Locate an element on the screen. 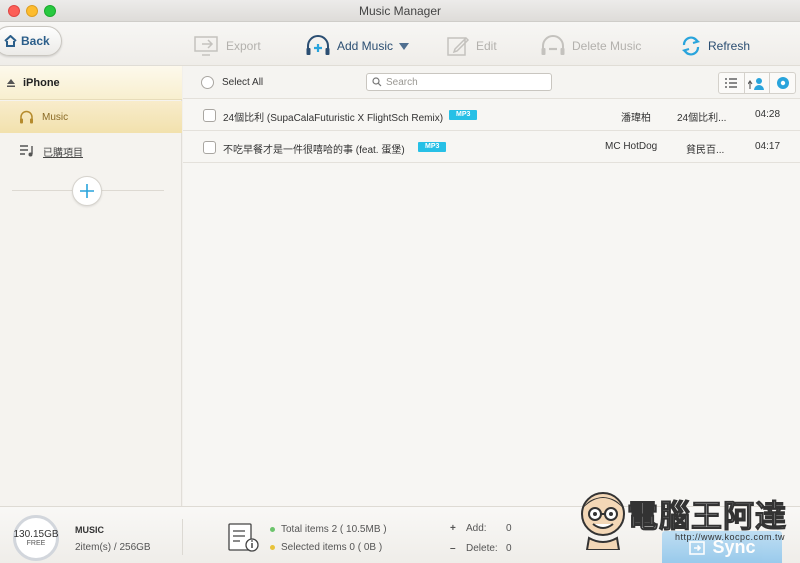  refresh-icon is located at coordinates (691, 46).